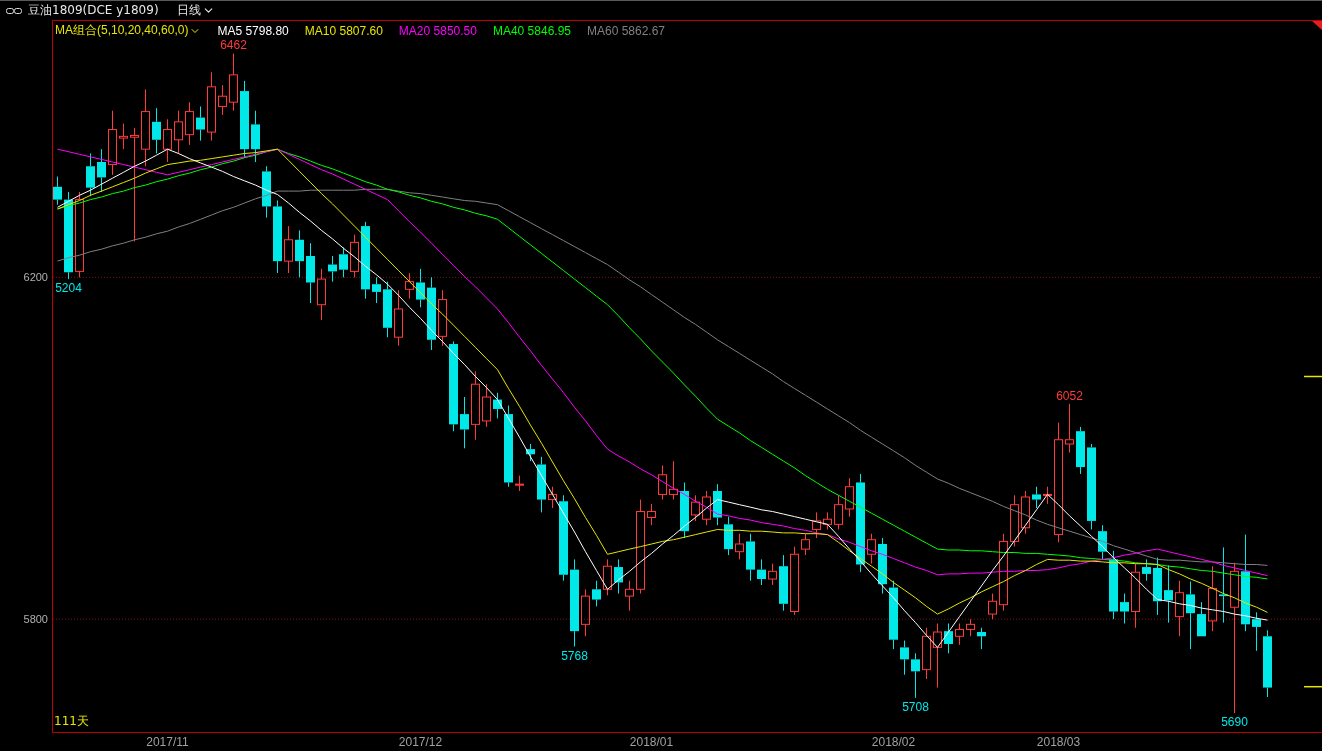 The height and width of the screenshot is (751, 1322). Describe the element at coordinates (35, 277) in the screenshot. I see `y-axis-label: 6200` at that location.